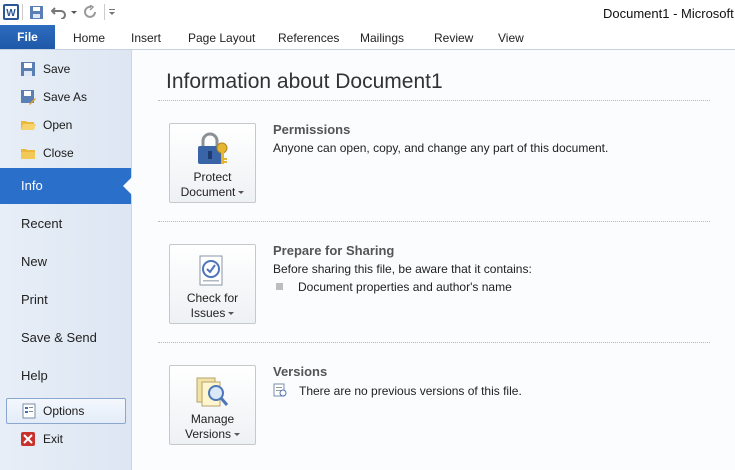  What do you see at coordinates (221, 38) in the screenshot?
I see `tab-page-layout: Page Layout` at bounding box center [221, 38].